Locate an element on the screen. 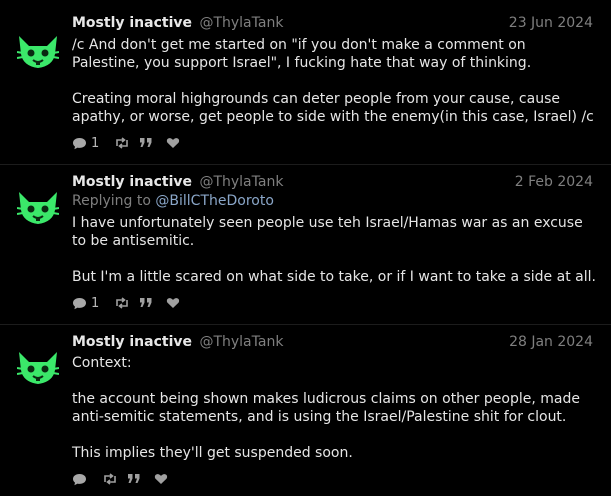  post-header: Mostly inactive @ThylaTank 2 Feb 2024 is located at coordinates (332, 182).